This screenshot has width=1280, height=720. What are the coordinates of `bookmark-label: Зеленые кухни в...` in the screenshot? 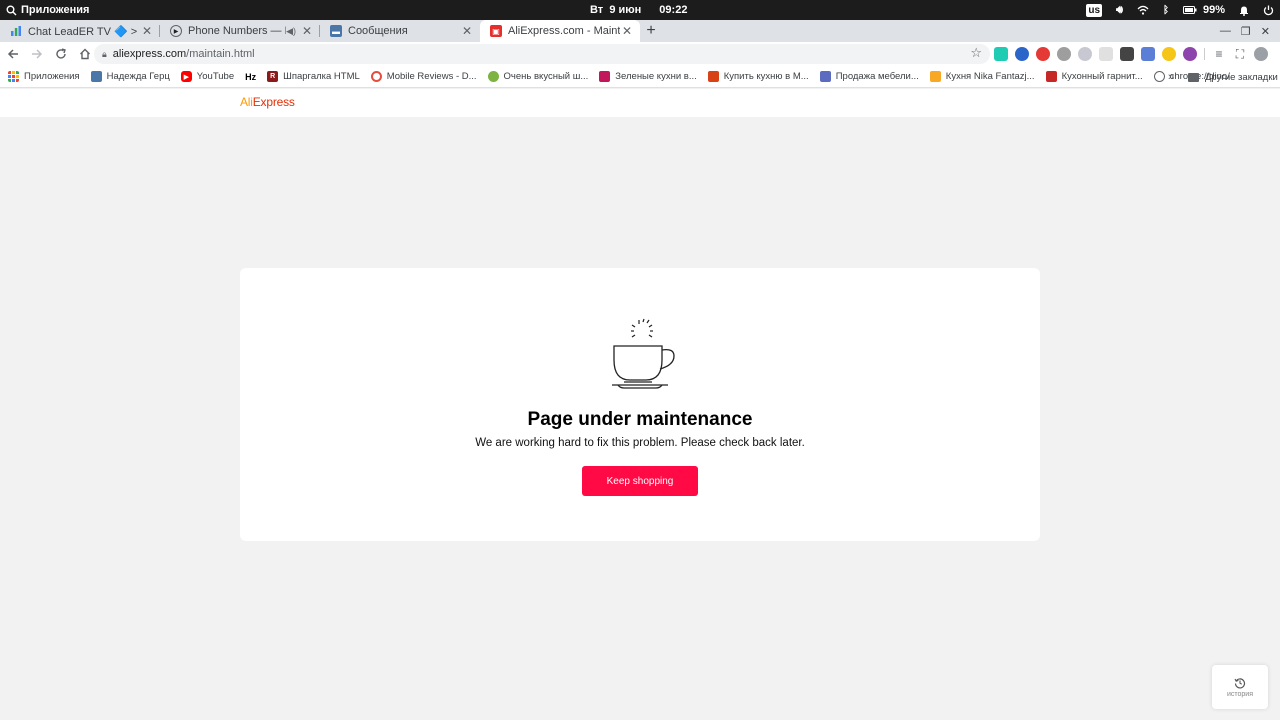 It's located at (656, 76).